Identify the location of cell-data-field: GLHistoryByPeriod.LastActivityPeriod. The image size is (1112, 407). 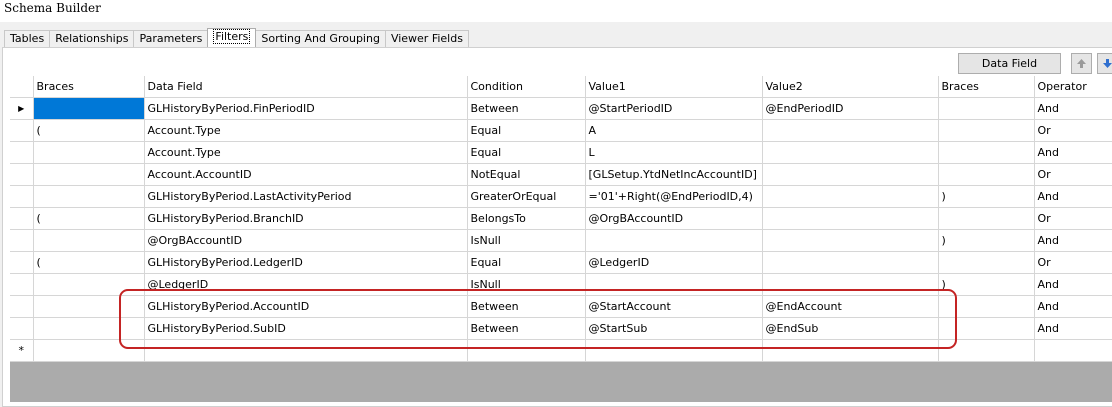
(306, 196).